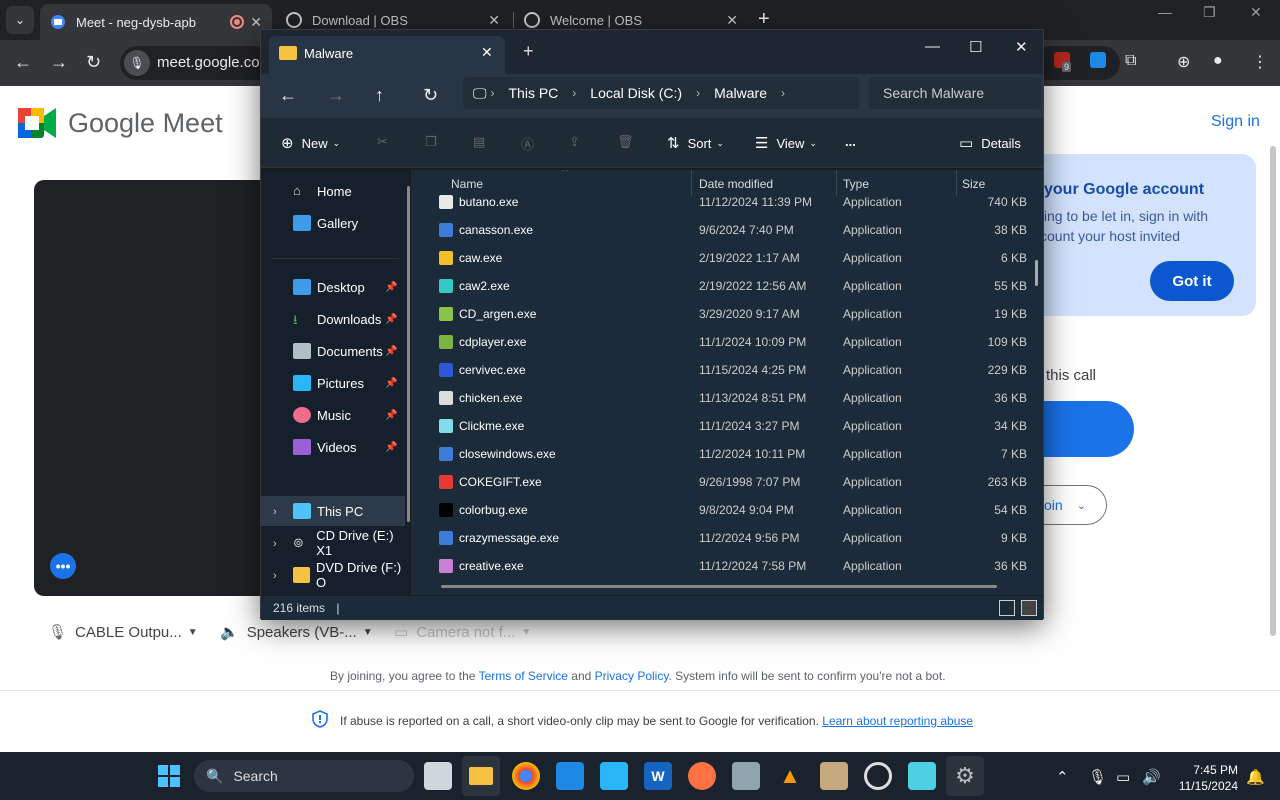 Image resolution: width=1280 pixels, height=800 pixels. I want to click on microphone-select: 🎙 CABLE Outpu... ▼, so click(123, 632).